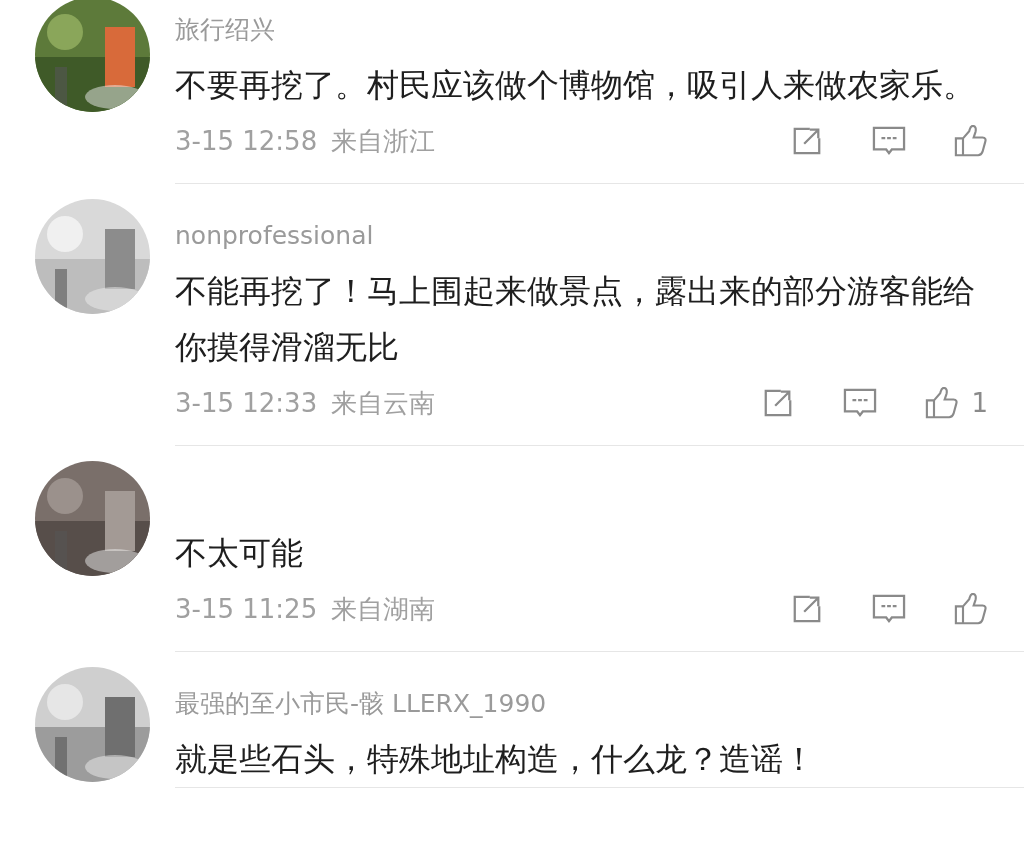 Image resolution: width=1024 pixels, height=863 pixels. I want to click on comment-text: 不能再挖了！马上围起来做景点，露出来的部分游客能给你摸得滑溜无比, so click(575, 319).